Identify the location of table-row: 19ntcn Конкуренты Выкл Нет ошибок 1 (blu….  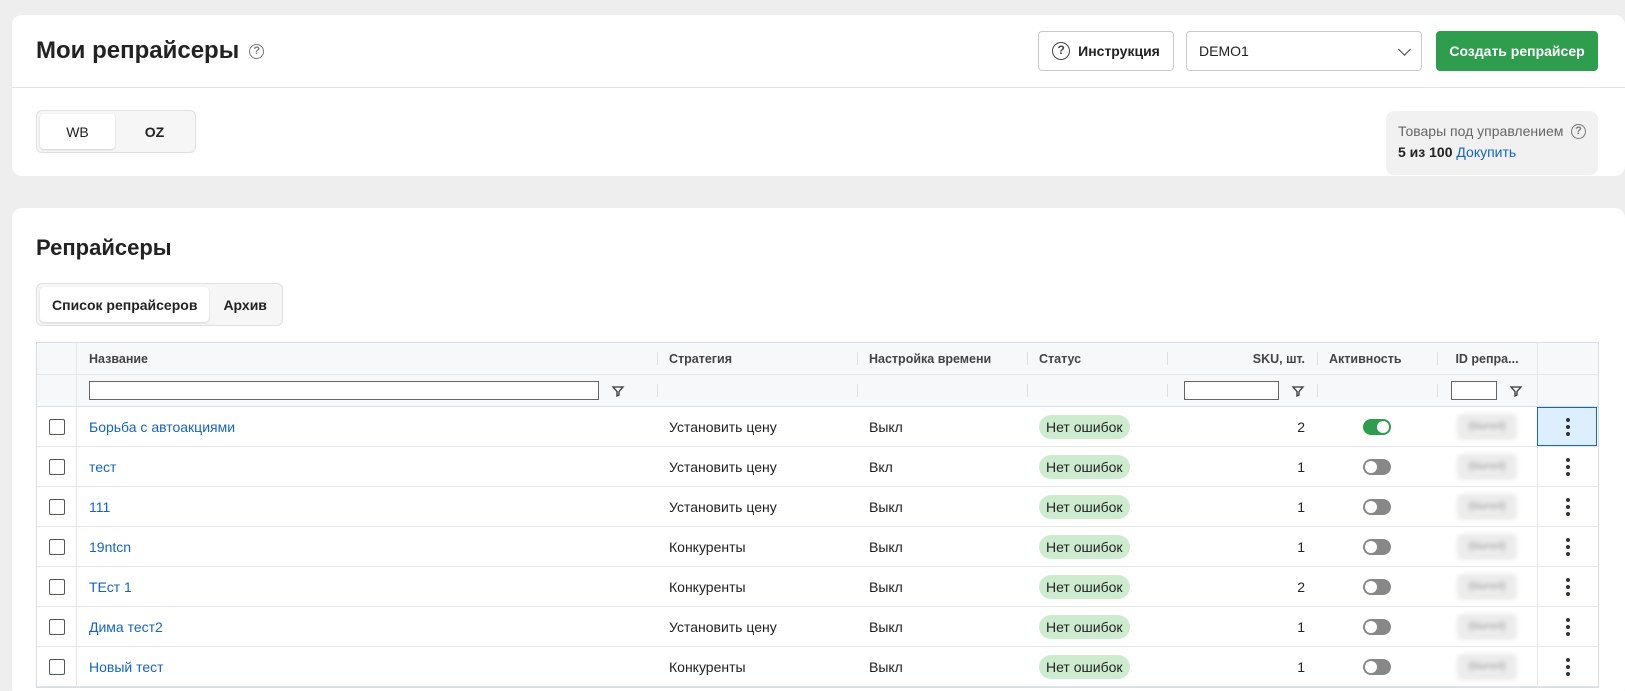
(817, 547).